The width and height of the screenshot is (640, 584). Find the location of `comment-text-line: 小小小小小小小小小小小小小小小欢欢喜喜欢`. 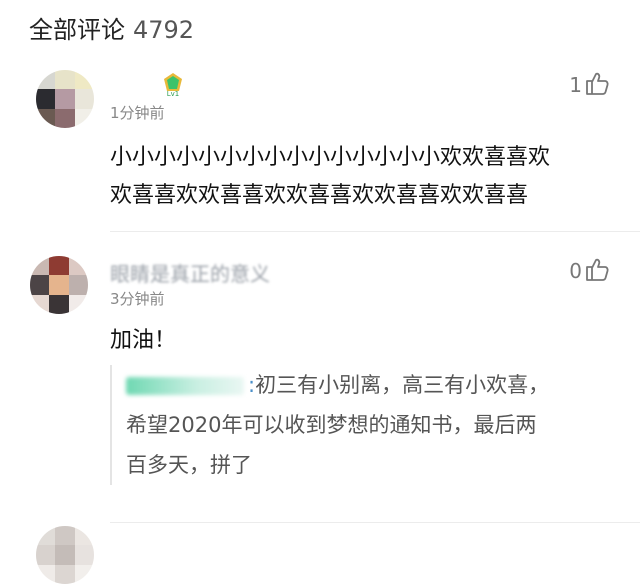

comment-text-line: 小小小小小小小小小小小小小小小欢欢喜喜欢 is located at coordinates (330, 157).